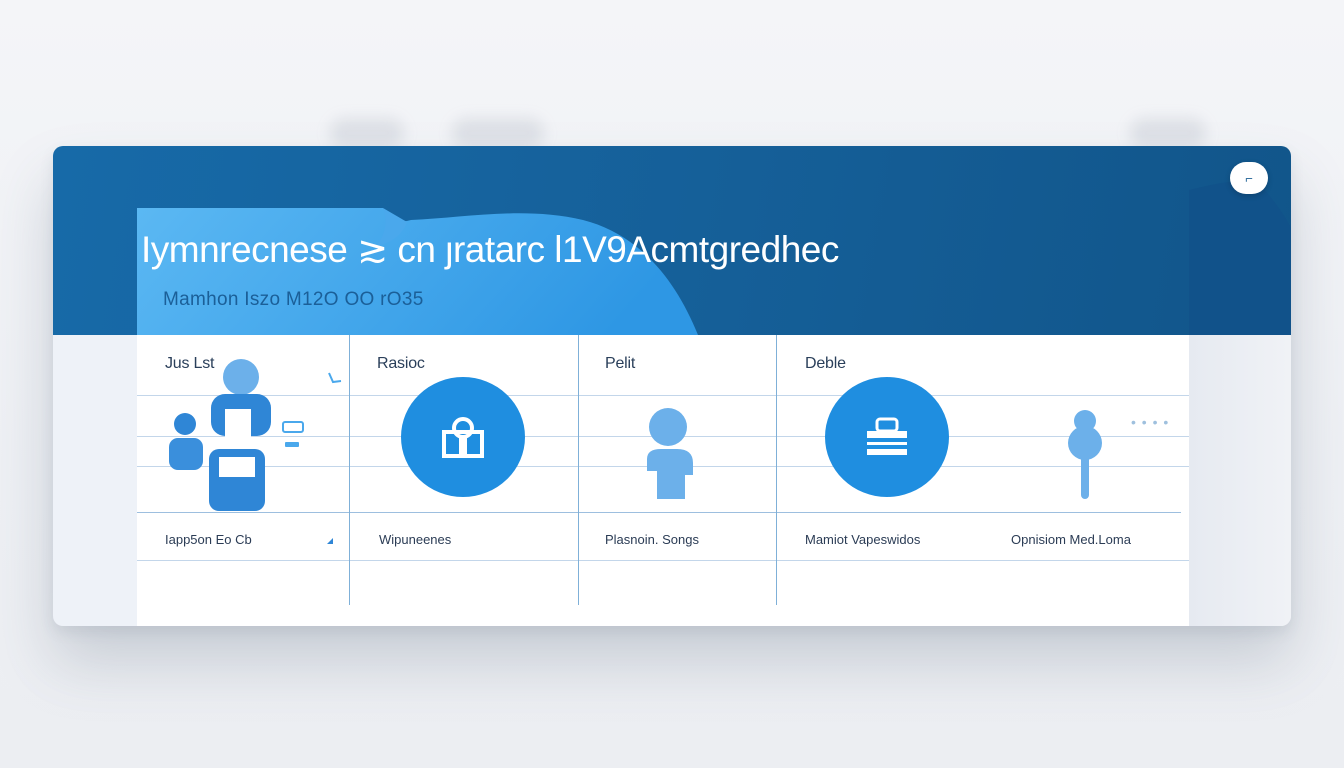 The width and height of the screenshot is (1344, 768). Describe the element at coordinates (401, 363) in the screenshot. I see `column-header: Rasioc` at that location.